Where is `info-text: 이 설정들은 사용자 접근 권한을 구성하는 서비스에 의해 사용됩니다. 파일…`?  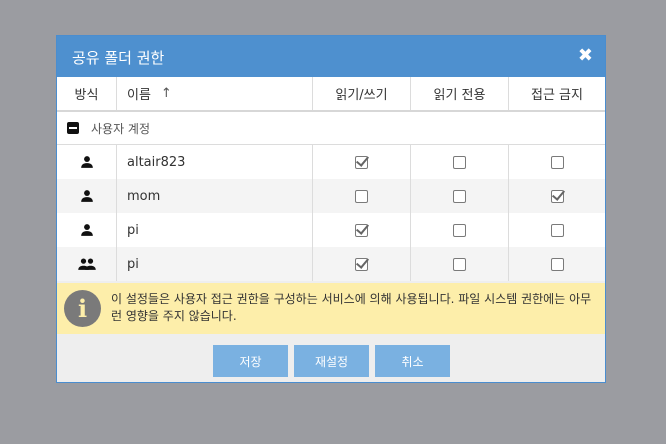 info-text: 이 설정들은 사용자 접근 권한을 구성하는 서비스에 의해 사용됩니다. 파일… is located at coordinates (351, 307).